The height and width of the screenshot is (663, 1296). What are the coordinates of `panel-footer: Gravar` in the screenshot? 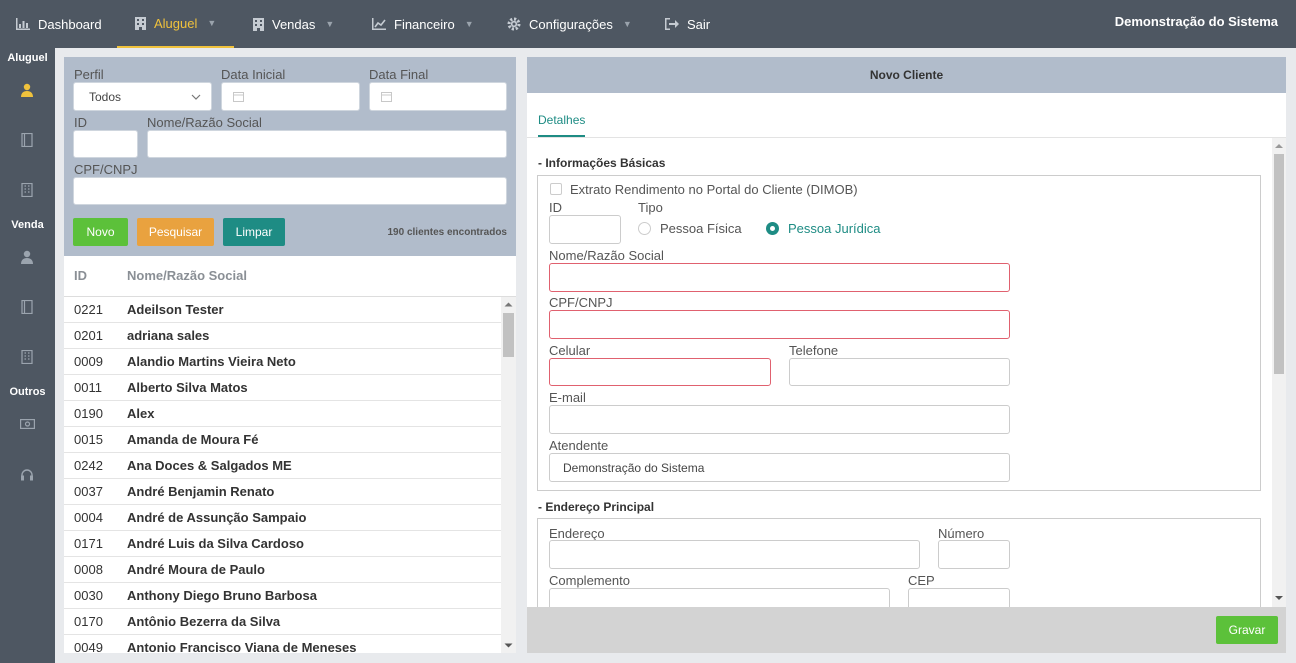 It's located at (906, 630).